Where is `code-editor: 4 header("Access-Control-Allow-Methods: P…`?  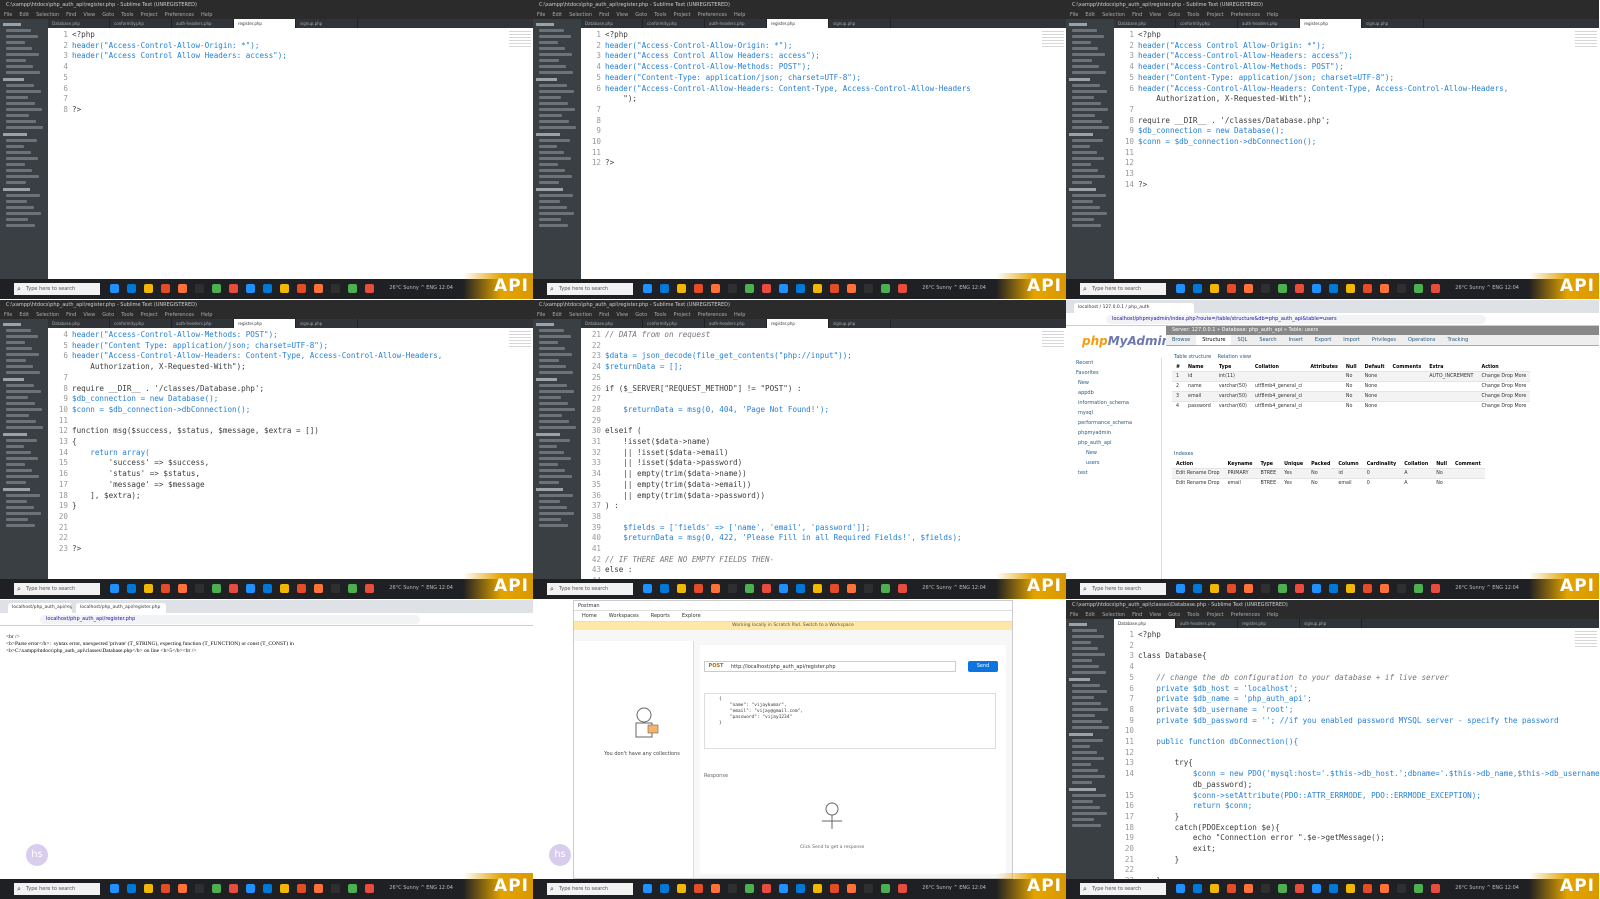
code-editor: 4 header("Access-Control-Allow-Methods: P… is located at coordinates (290, 453).